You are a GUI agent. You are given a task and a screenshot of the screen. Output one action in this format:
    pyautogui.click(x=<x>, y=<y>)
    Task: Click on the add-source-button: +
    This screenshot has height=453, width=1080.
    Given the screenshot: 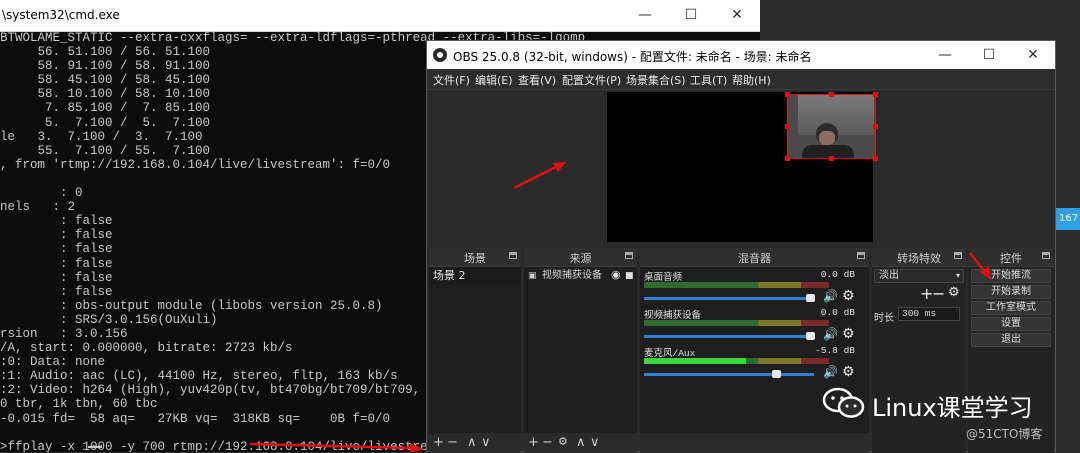 What is the action you would take?
    pyautogui.click(x=533, y=442)
    